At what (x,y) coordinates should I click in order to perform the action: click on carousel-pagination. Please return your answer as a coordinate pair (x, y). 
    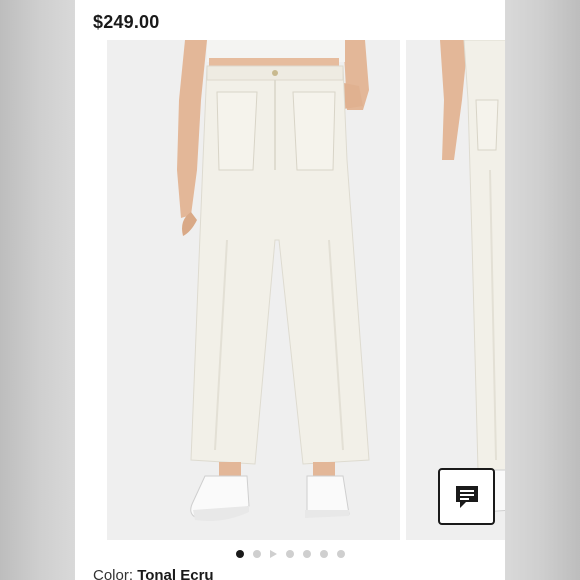
    Looking at the image, I should click on (290, 554).